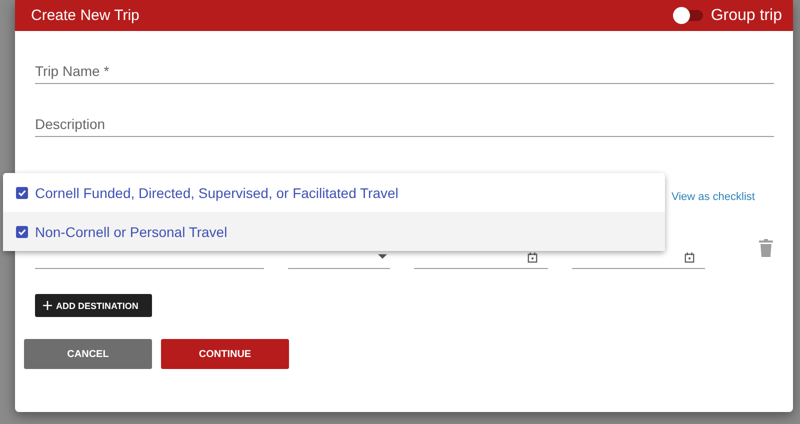 The height and width of the screenshot is (424, 800). I want to click on menu-option: Non-Cornell or Personal Travel, so click(334, 231).